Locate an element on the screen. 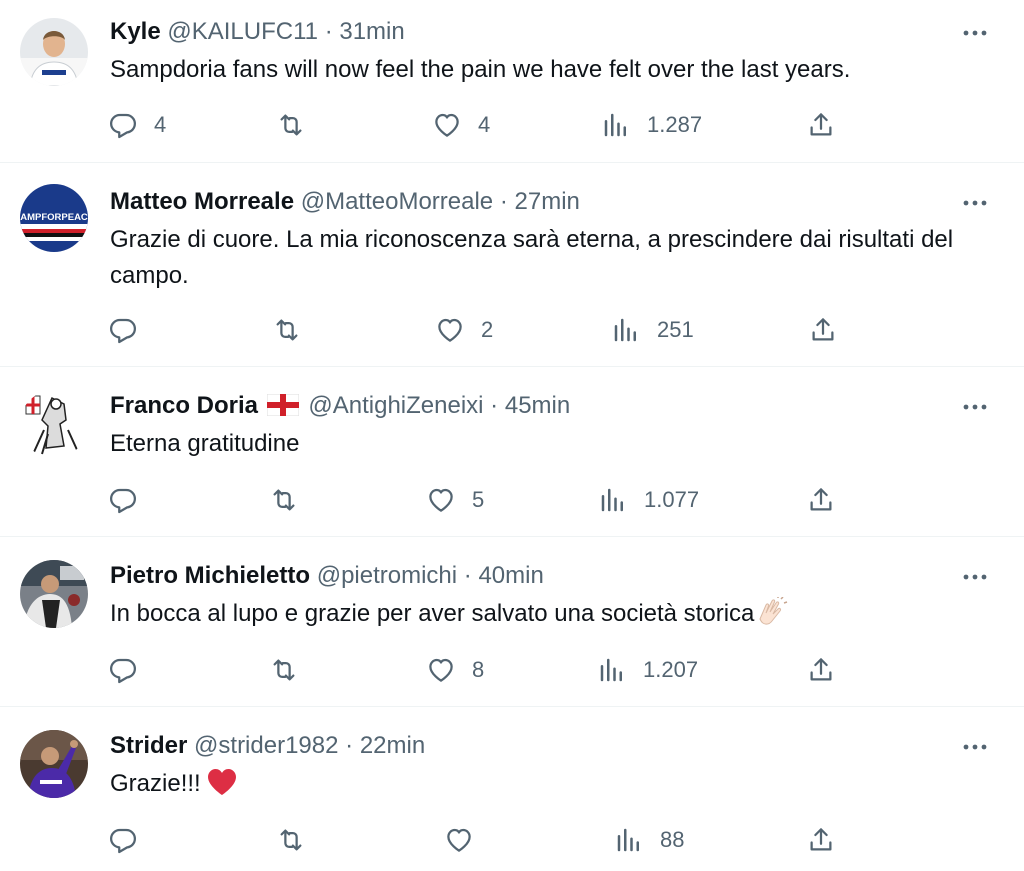  tweet-header: Franco Doria @AntighiZeneixi · 45min is located at coordinates (340, 407).